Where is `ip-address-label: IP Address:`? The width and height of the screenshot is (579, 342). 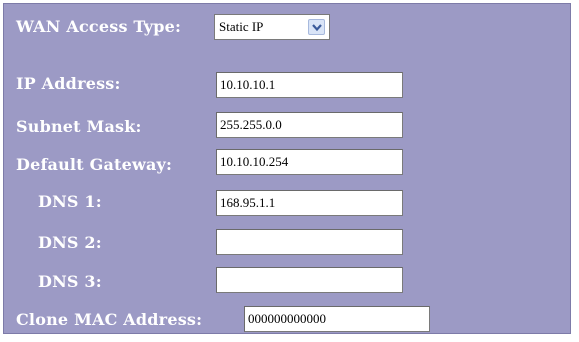
ip-address-label: IP Address: is located at coordinates (68, 83).